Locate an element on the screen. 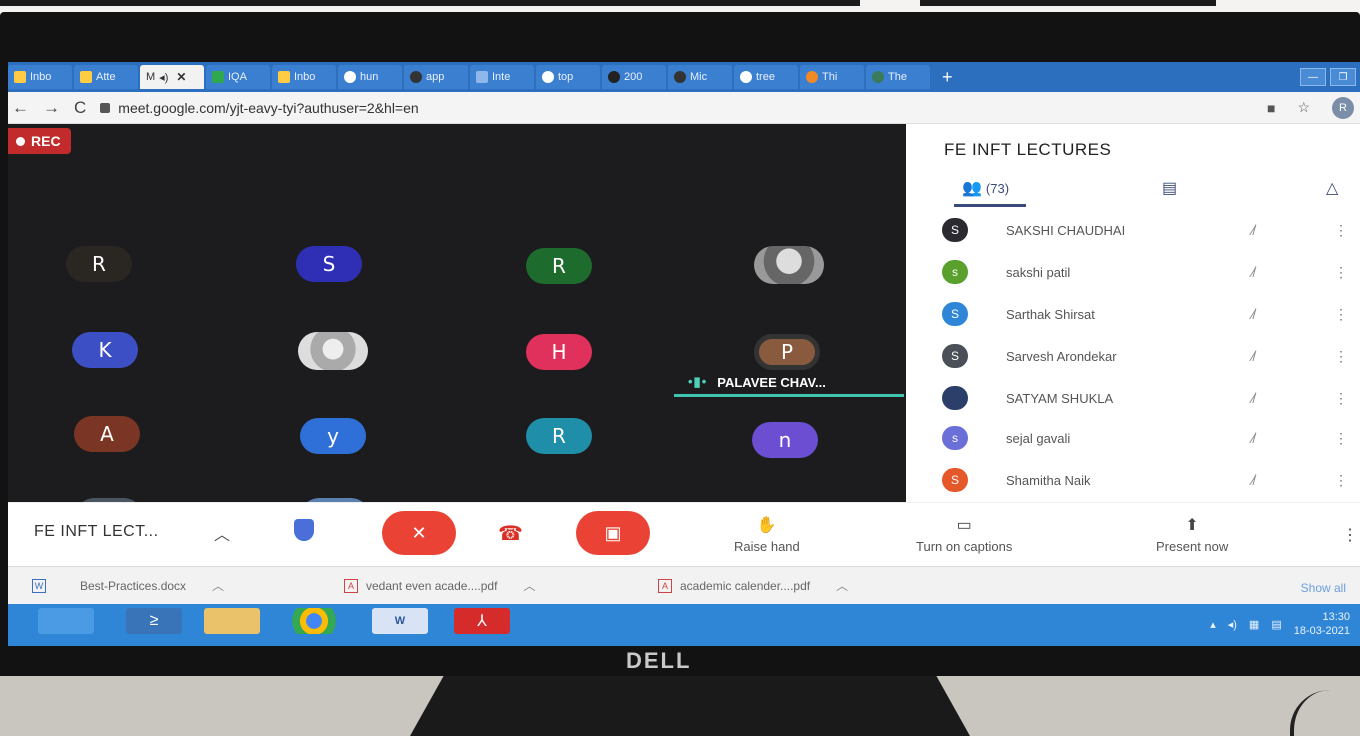 This screenshot has width=1360, height=736. acrobat-icon: ⅄ is located at coordinates (482, 621).